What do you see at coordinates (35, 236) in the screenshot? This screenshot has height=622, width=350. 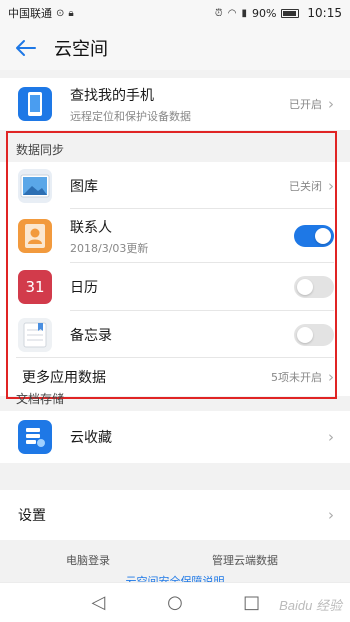 I see `contacts-icon` at bounding box center [35, 236].